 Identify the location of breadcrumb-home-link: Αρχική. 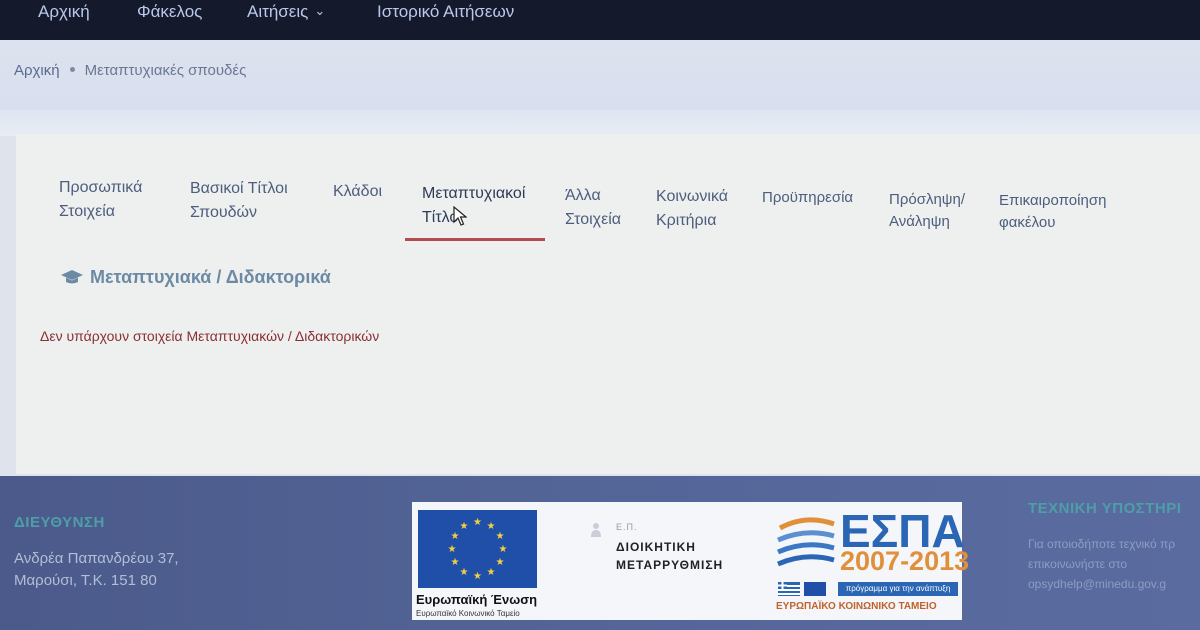
(37, 70).